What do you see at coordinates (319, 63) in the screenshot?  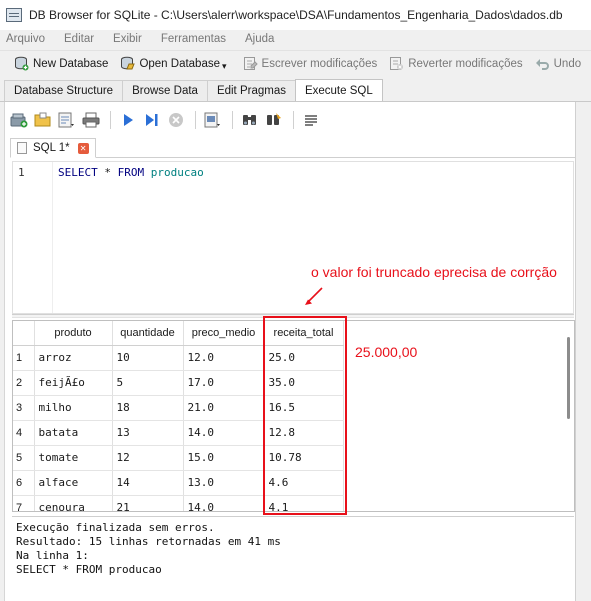 I see `write-changes-label: Escrever modificações` at bounding box center [319, 63].